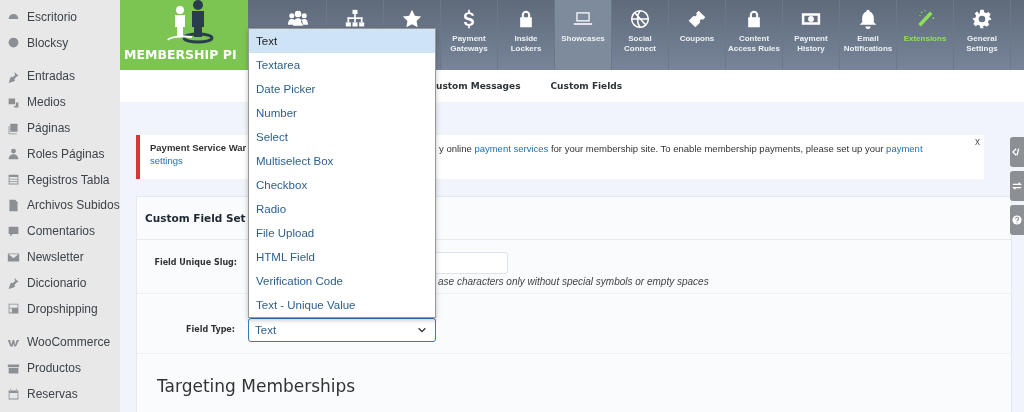  Describe the element at coordinates (257, 386) in the screenshot. I see `section-heading: Targeting Memberships` at that location.